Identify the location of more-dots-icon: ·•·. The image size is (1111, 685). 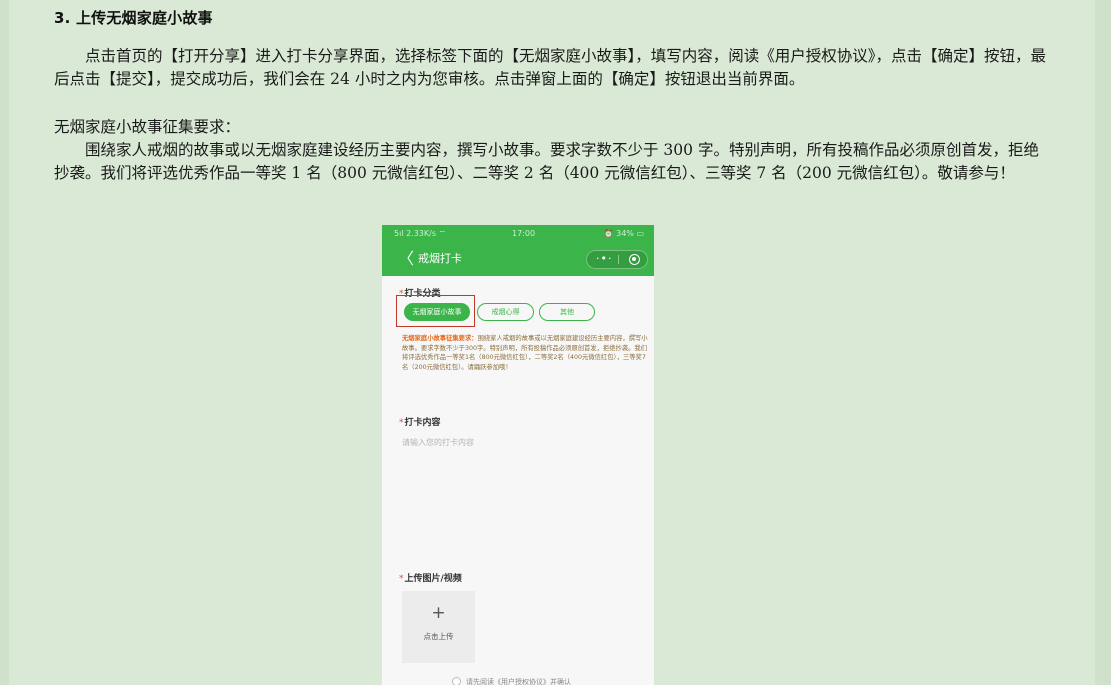
(604, 259).